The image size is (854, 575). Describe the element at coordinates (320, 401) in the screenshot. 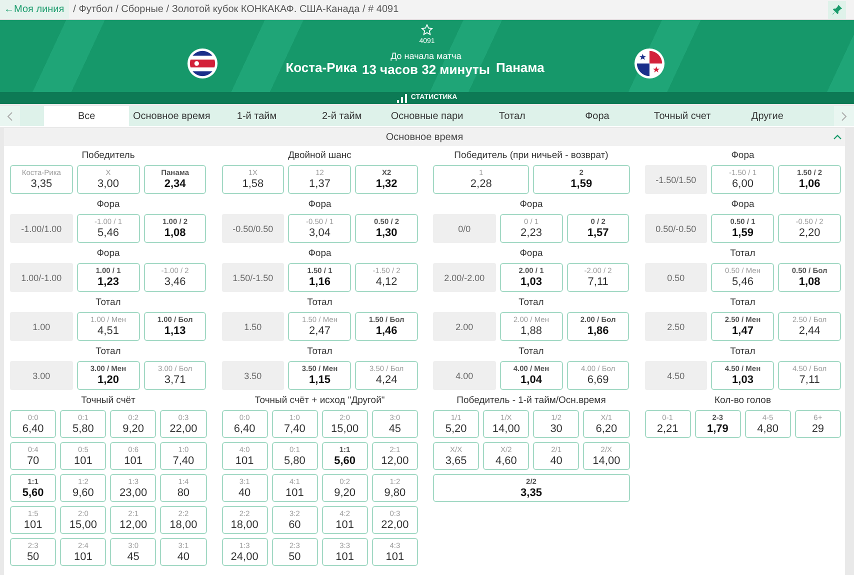

I see `market-title: Точный счёт + исход "Другой"` at that location.